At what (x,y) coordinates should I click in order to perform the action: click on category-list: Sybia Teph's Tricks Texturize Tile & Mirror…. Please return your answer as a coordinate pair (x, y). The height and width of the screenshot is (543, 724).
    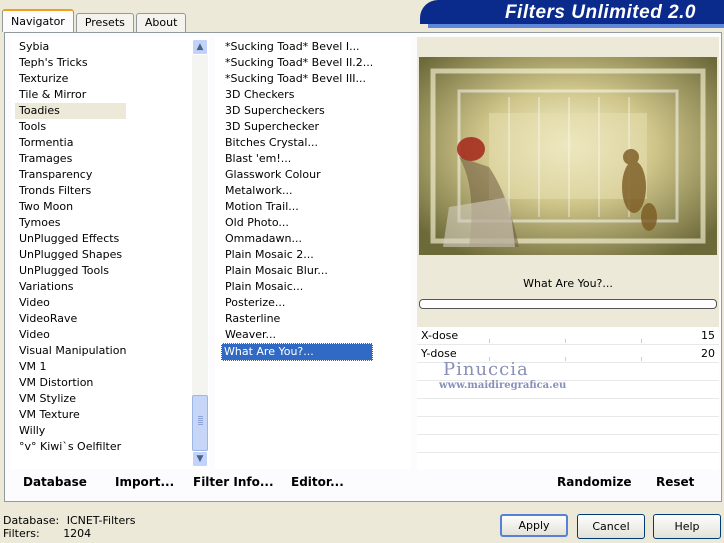
    Looking at the image, I should click on (71, 247).